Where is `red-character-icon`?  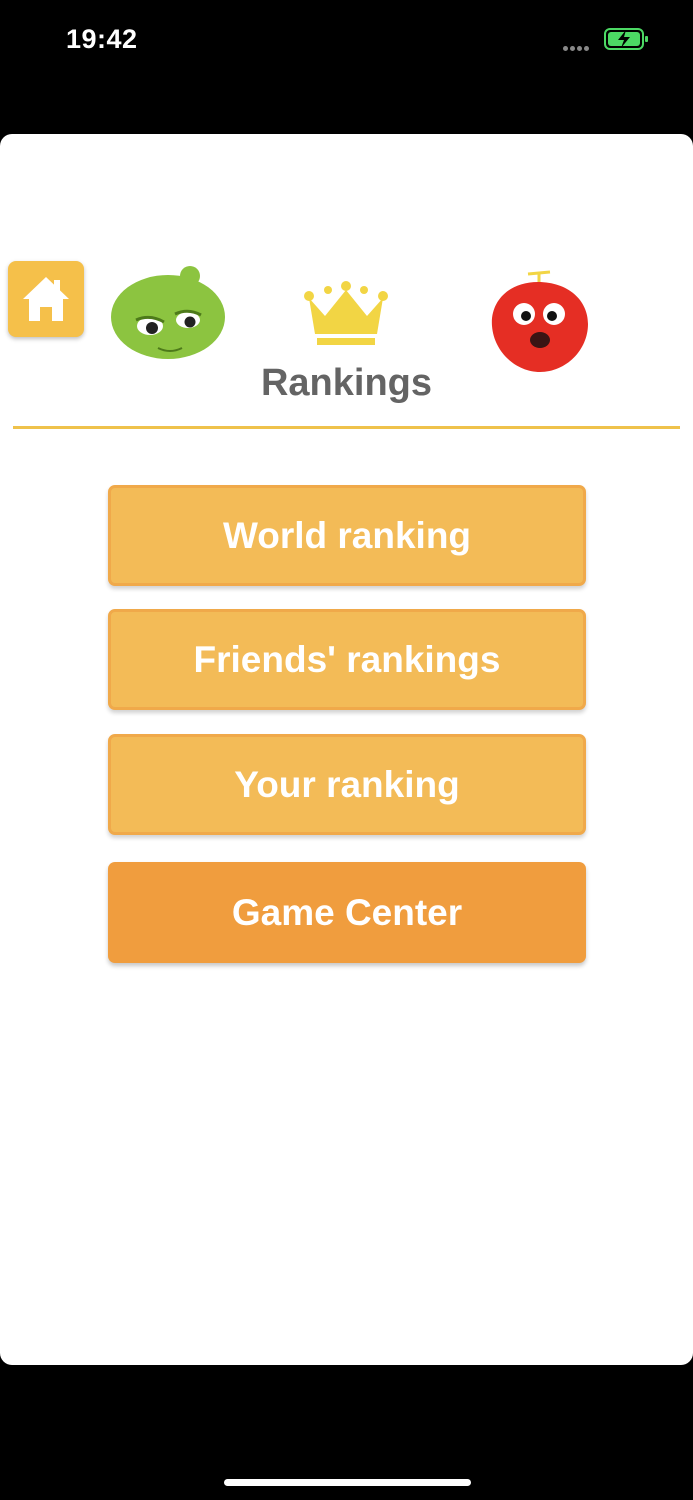
red-character-icon is located at coordinates (539, 321).